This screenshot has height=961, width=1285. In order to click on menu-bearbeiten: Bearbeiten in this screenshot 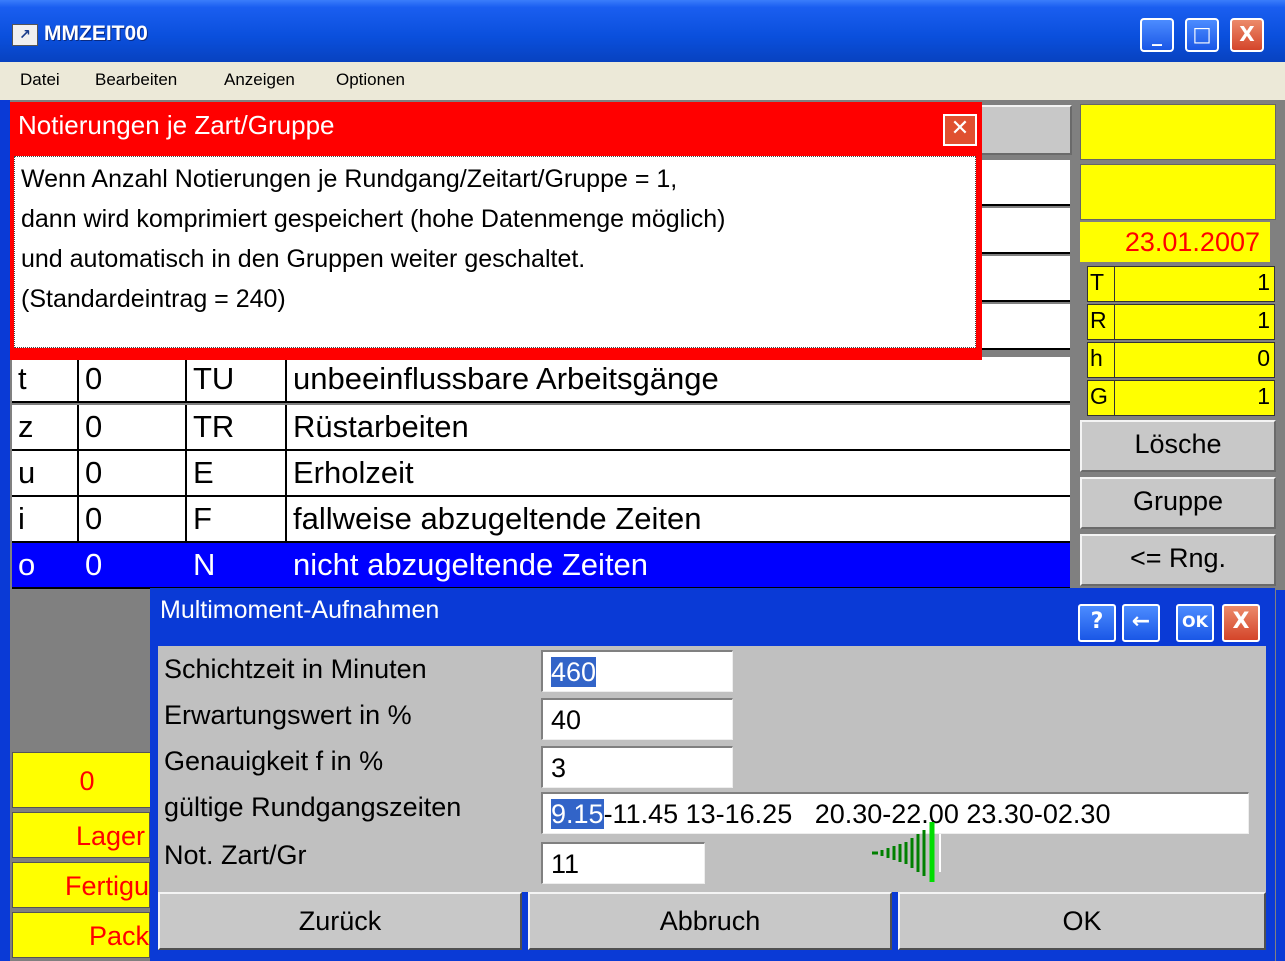, I will do `click(136, 80)`.